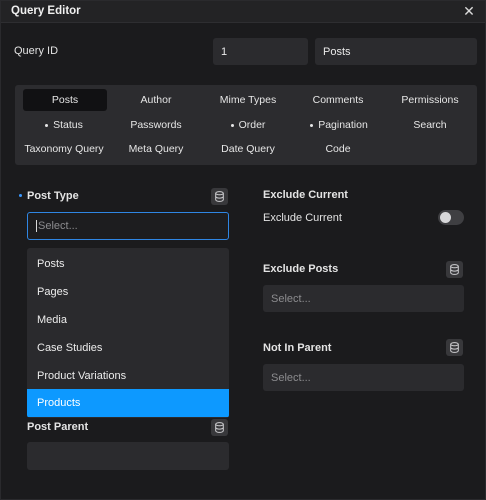 The height and width of the screenshot is (500, 486). I want to click on tab-permissions: Permissions, so click(430, 100).